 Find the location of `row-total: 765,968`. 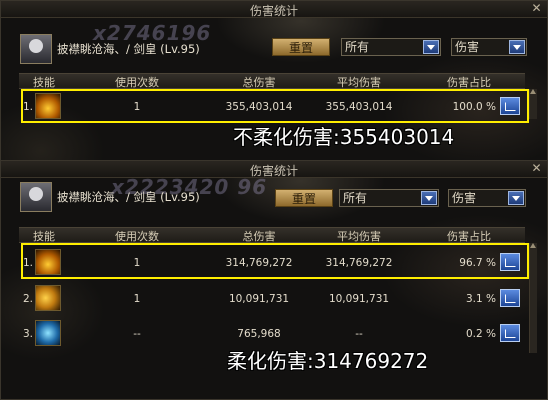

row-total: 765,968 is located at coordinates (259, 334).